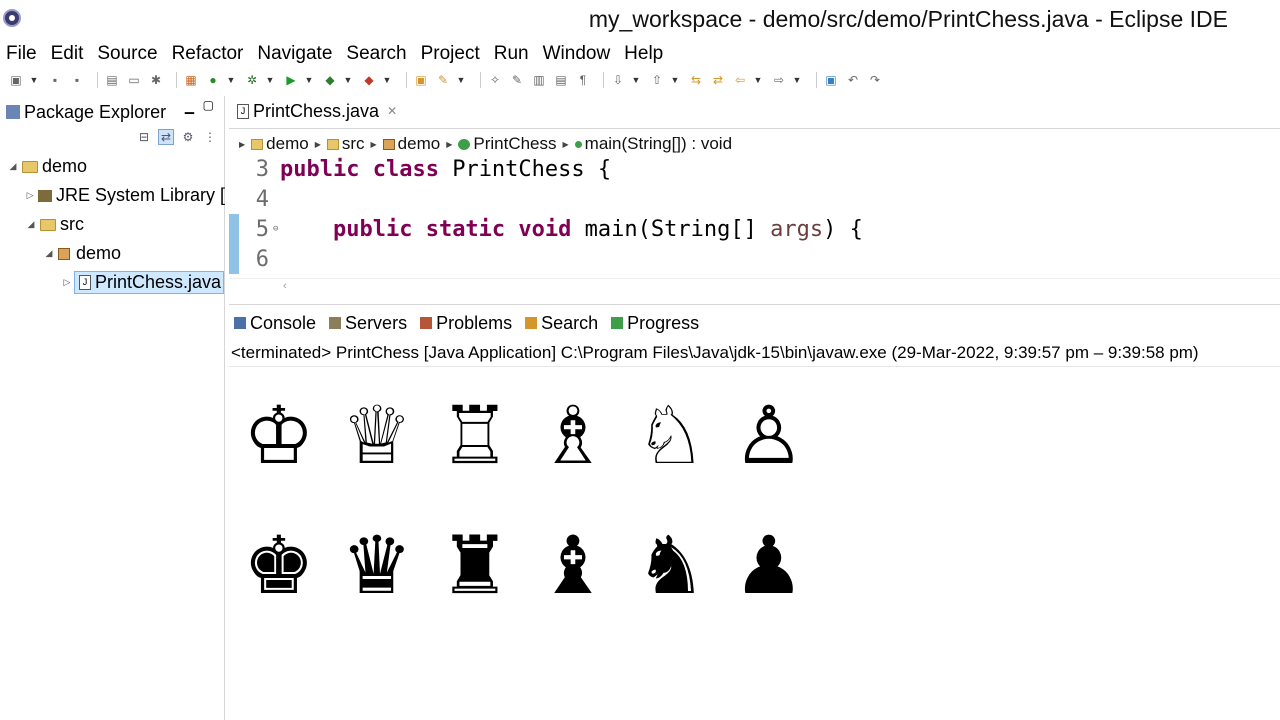 The image size is (1280, 720). Describe the element at coordinates (12, 18) in the screenshot. I see `eclipse-app-icon` at that location.